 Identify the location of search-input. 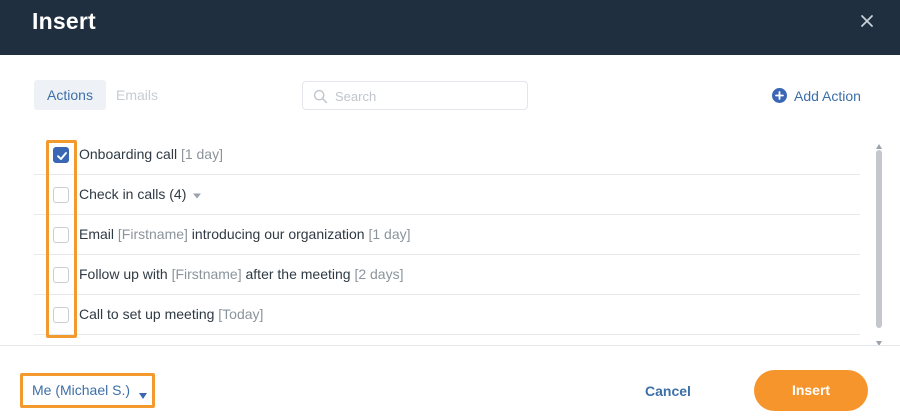
(427, 96).